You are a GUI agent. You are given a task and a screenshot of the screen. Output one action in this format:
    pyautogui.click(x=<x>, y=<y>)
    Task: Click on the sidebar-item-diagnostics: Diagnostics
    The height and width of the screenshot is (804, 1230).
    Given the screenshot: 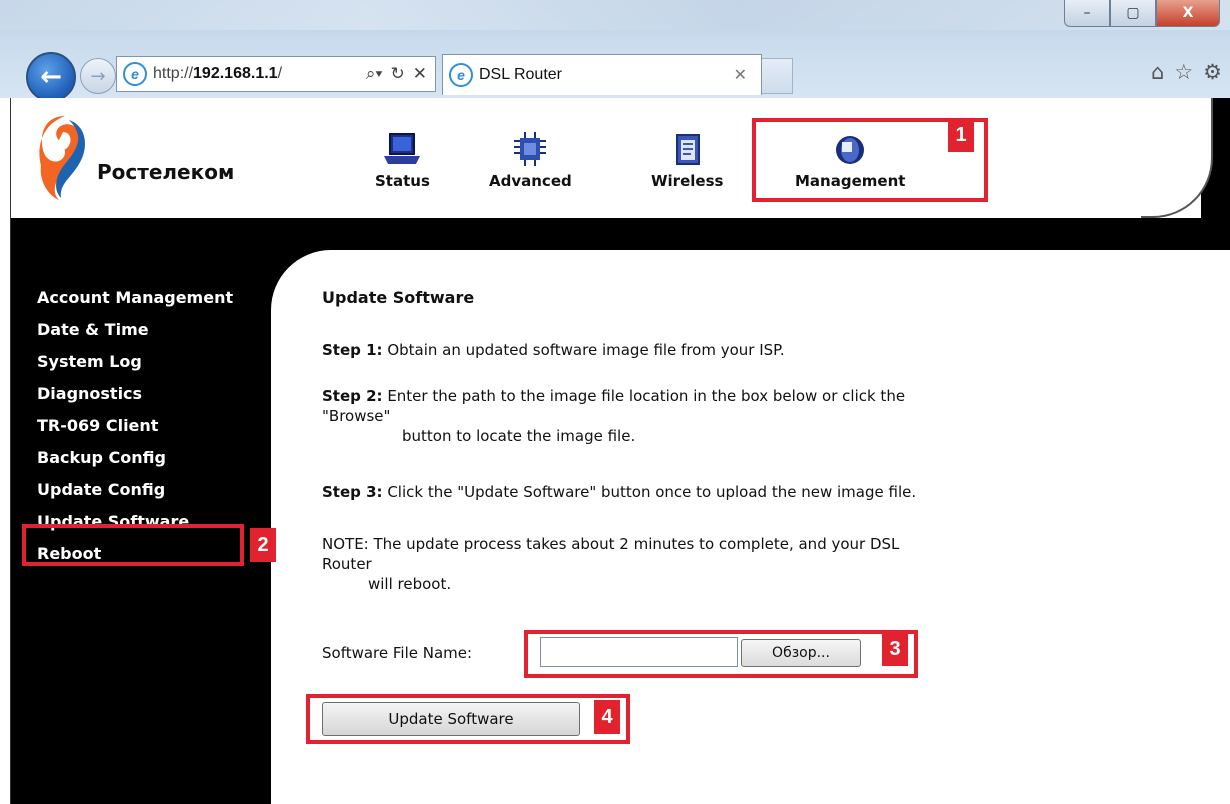 What is the action you would take?
    pyautogui.click(x=157, y=394)
    